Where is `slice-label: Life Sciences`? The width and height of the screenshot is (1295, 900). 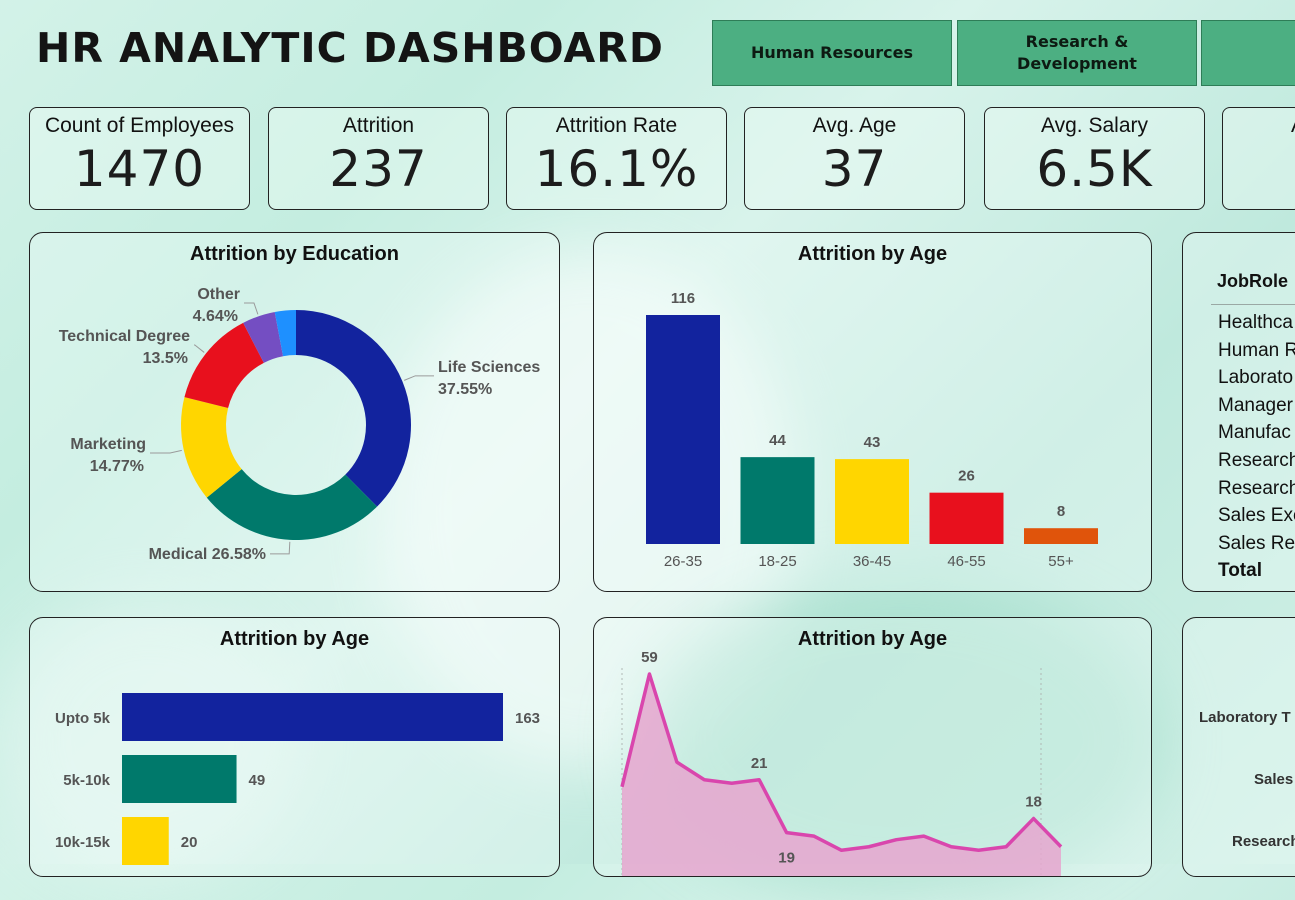
slice-label: Life Sciences is located at coordinates (489, 367).